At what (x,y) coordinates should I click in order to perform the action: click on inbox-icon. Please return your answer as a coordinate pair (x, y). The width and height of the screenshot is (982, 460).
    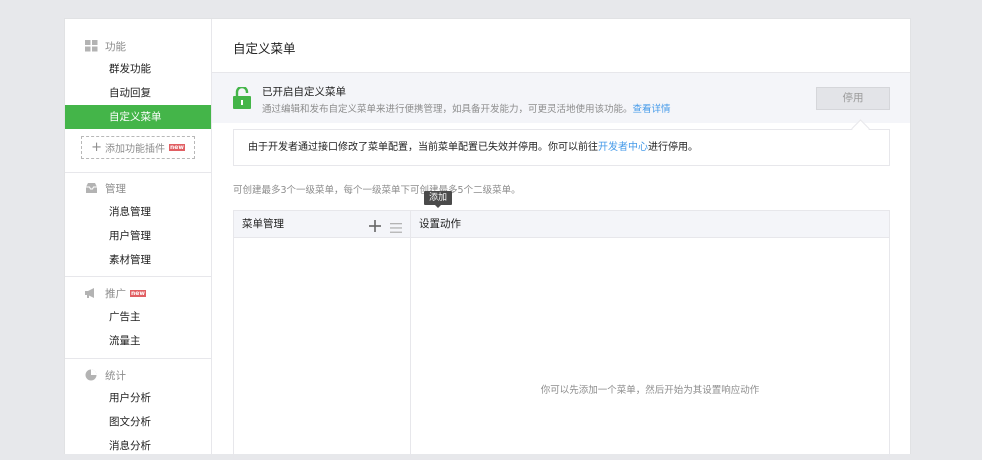
    Looking at the image, I should click on (91, 188).